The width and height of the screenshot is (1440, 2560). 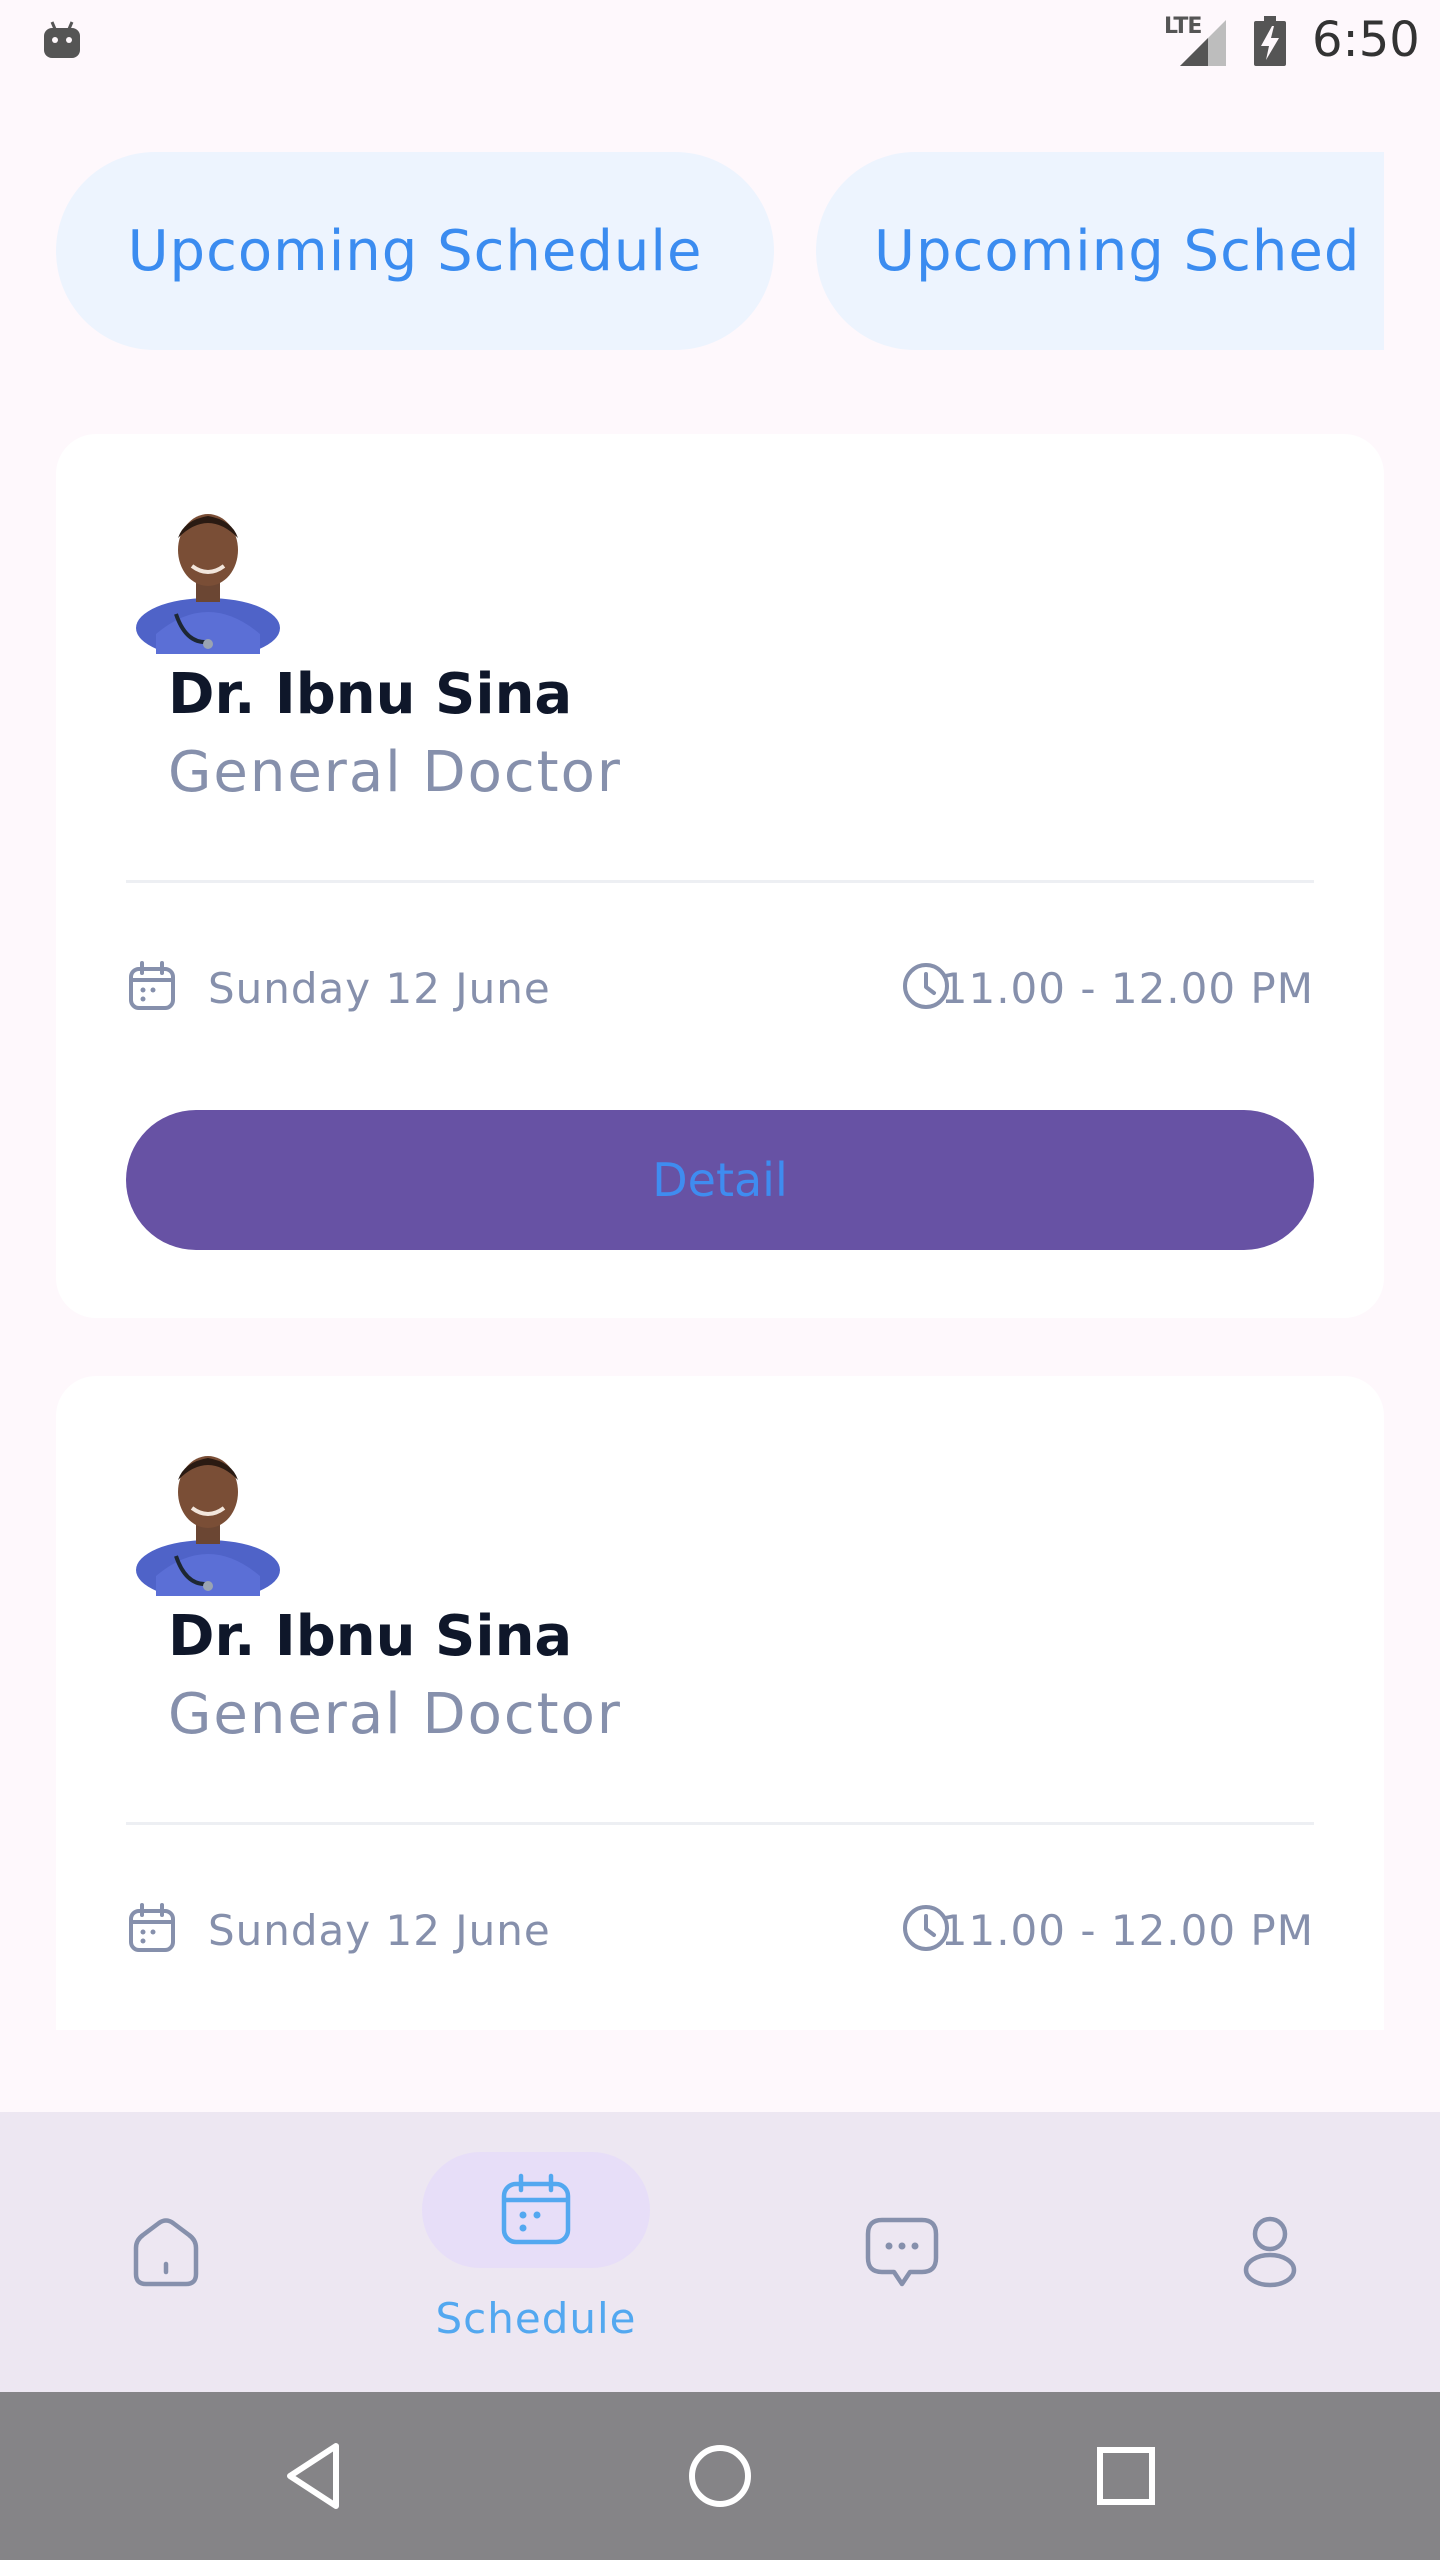 I want to click on android-debug-icon, so click(x=62, y=39).